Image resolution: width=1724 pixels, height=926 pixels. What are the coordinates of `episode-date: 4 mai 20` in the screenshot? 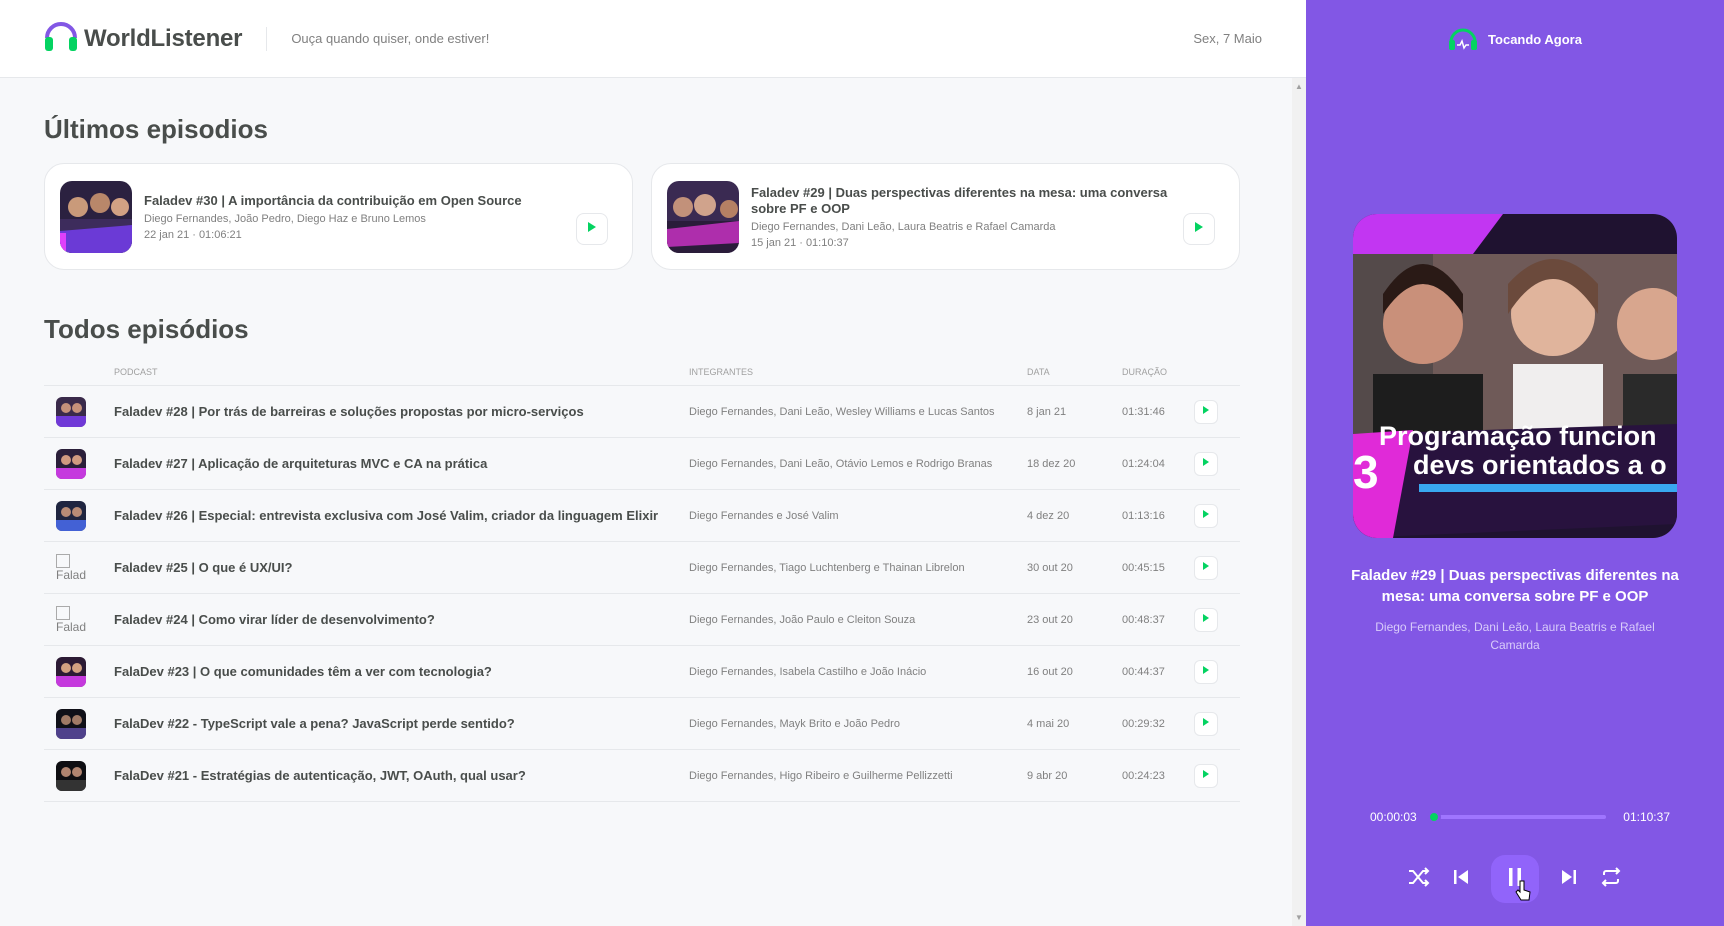 It's located at (1074, 723).